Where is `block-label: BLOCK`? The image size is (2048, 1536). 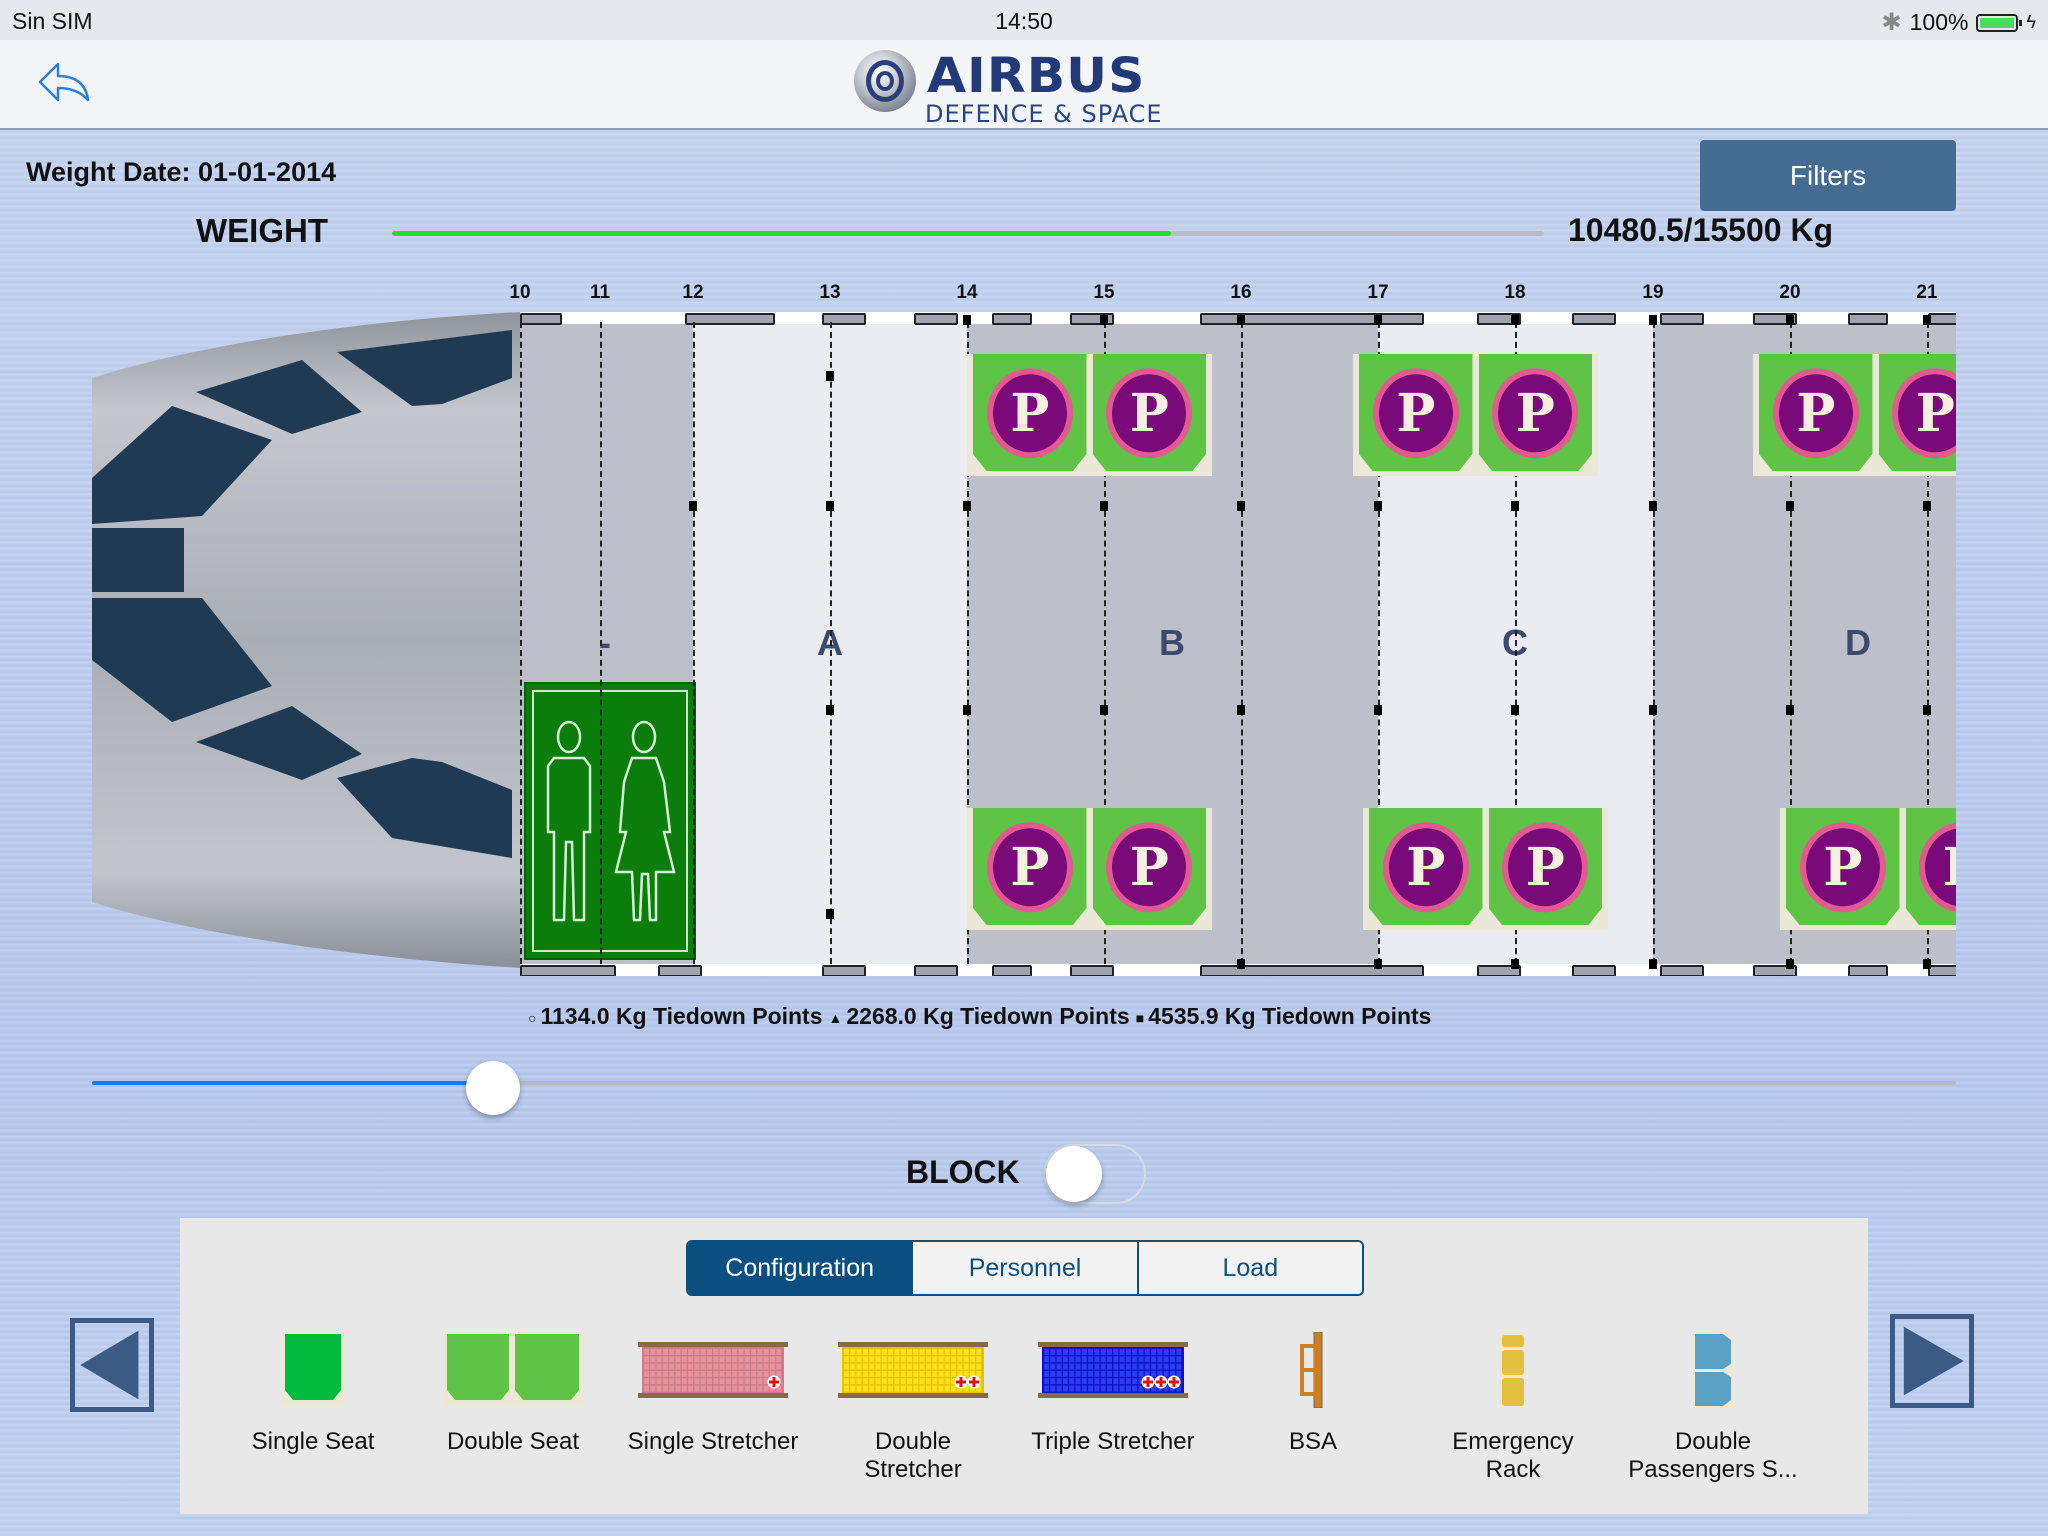 block-label: BLOCK is located at coordinates (963, 1172).